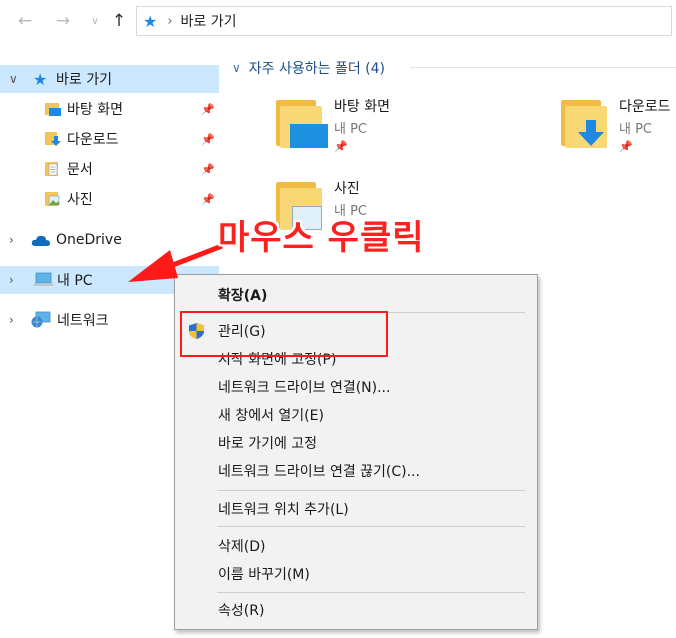  What do you see at coordinates (356, 443) in the screenshot?
I see `menu-item-pin-to-quick-access: 바로 가기에 고정` at bounding box center [356, 443].